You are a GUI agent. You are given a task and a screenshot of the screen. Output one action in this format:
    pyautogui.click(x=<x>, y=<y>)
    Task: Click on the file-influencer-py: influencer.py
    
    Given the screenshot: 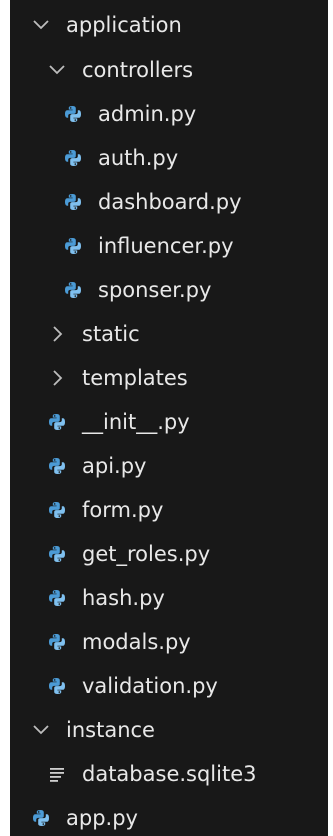 What is the action you would take?
    pyautogui.click(x=169, y=246)
    